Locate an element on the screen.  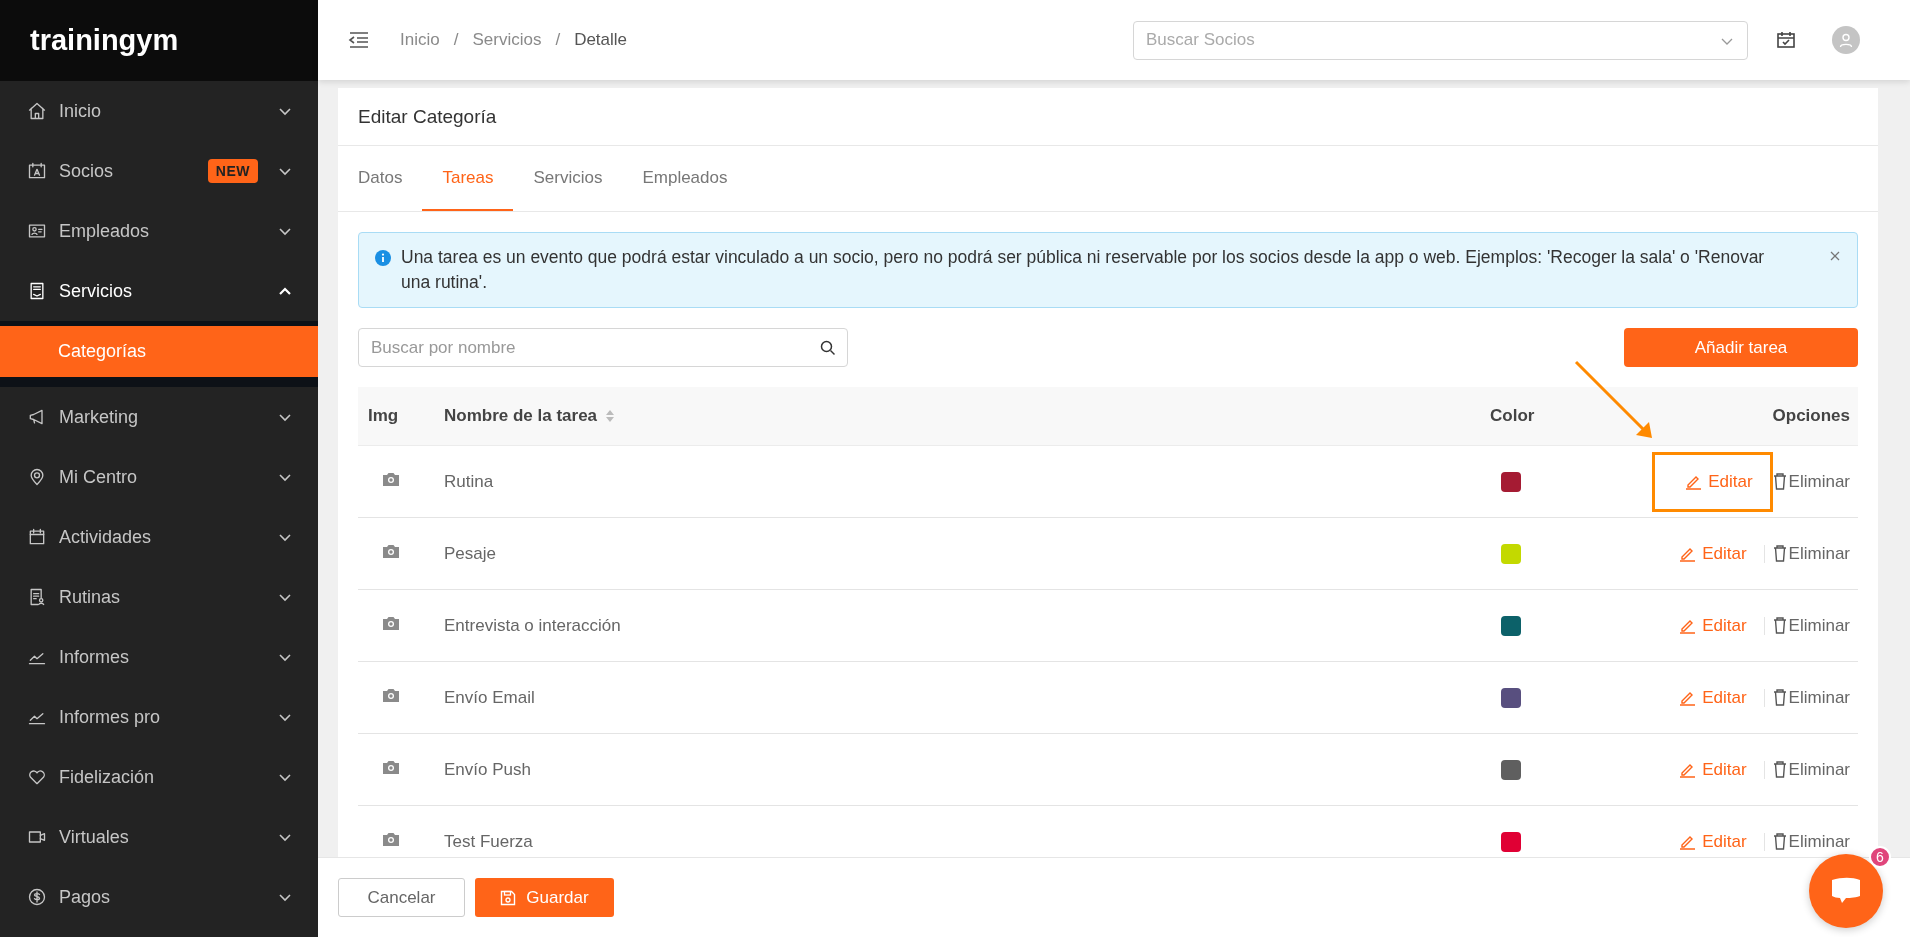
id-card-icon is located at coordinates (37, 171).